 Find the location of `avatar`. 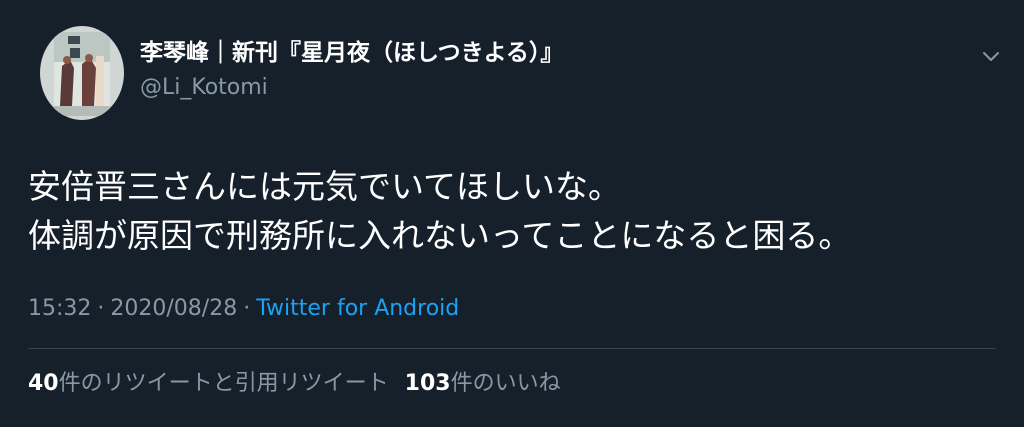

avatar is located at coordinates (82, 73).